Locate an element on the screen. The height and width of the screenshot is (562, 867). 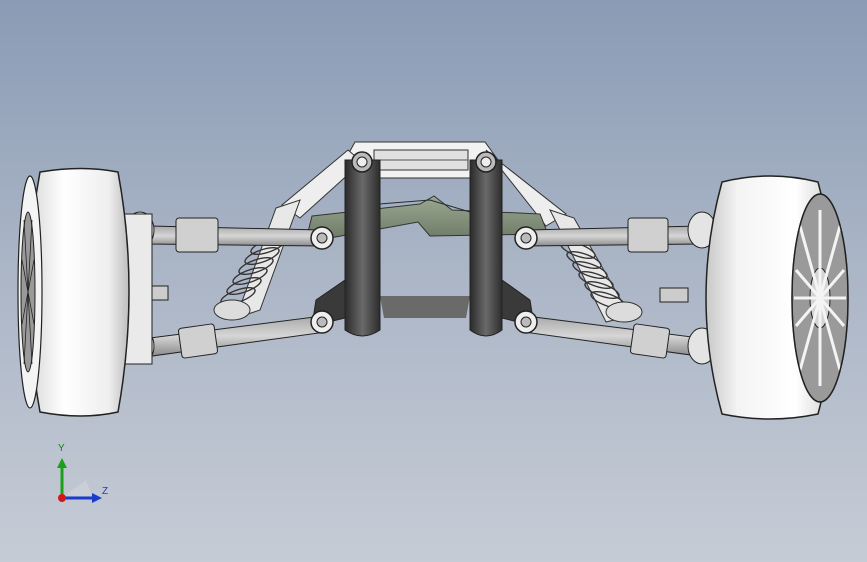
z-axis-label: Z is located at coordinates (105, 491).